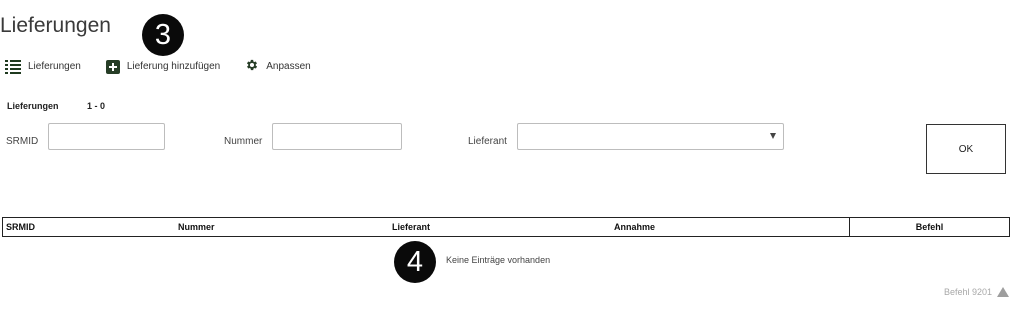 Image resolution: width=1011 pixels, height=318 pixels. Describe the element at coordinates (288, 66) in the screenshot. I see `toolbar-customize-label: Anpassen` at that location.